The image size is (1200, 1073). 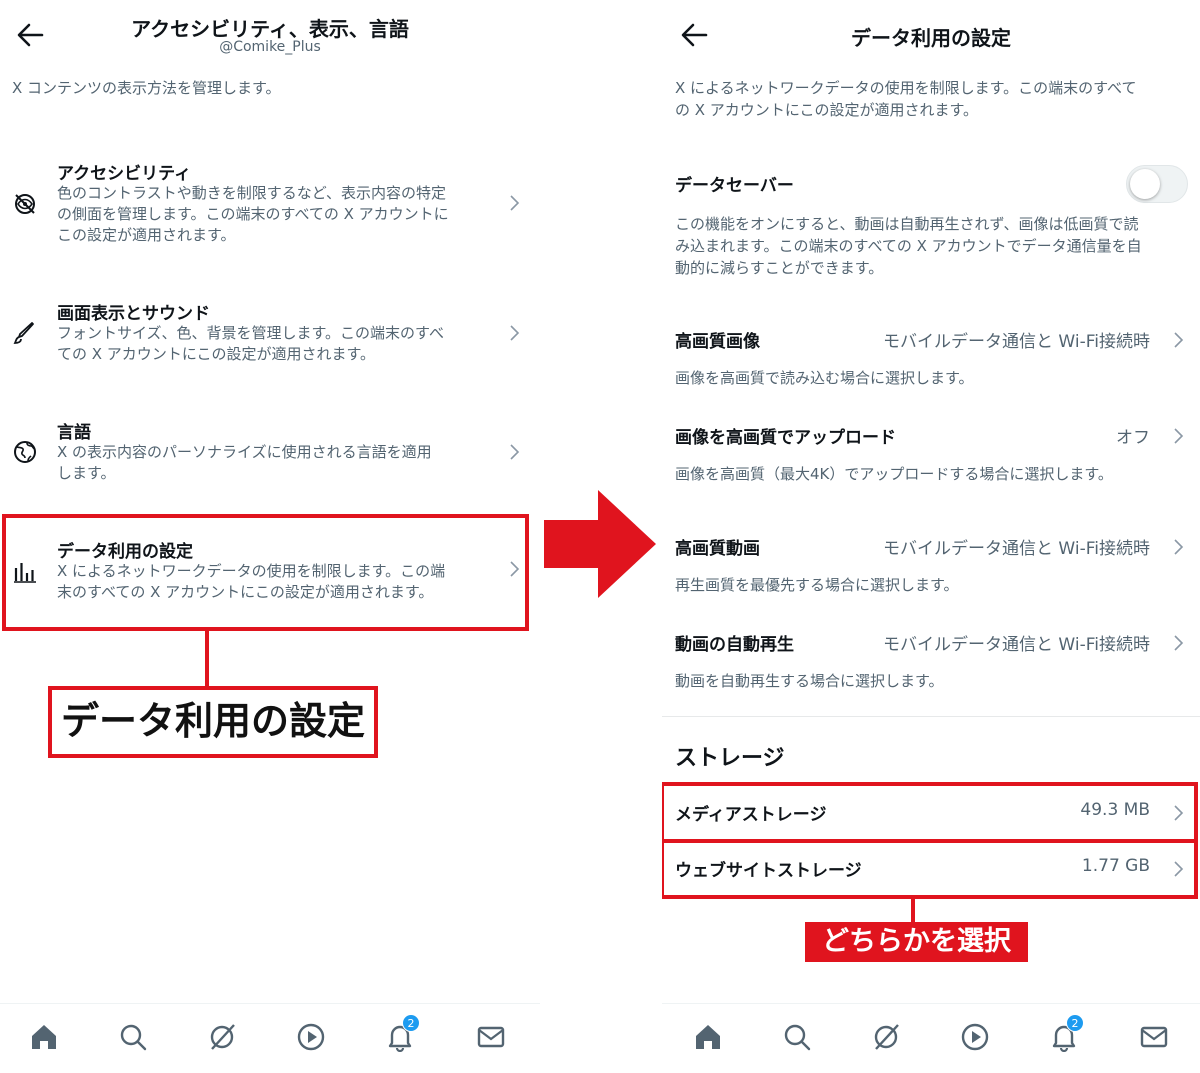 I want to click on data-saver-title: データセーバー, so click(x=734, y=186).